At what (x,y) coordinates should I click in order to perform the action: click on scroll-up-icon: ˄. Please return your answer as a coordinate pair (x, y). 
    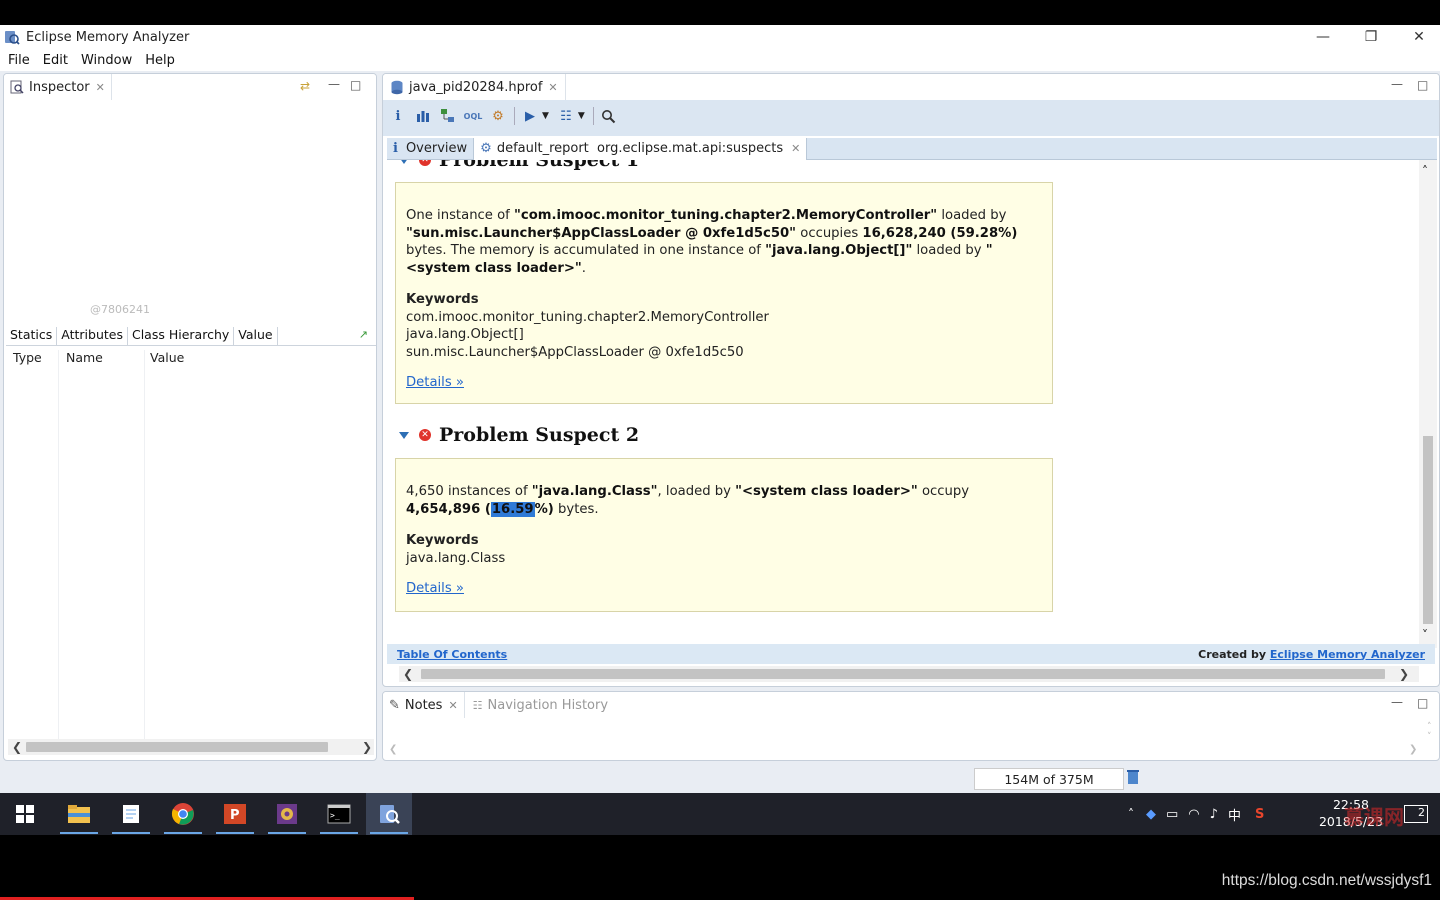
    Looking at the image, I should click on (1425, 171).